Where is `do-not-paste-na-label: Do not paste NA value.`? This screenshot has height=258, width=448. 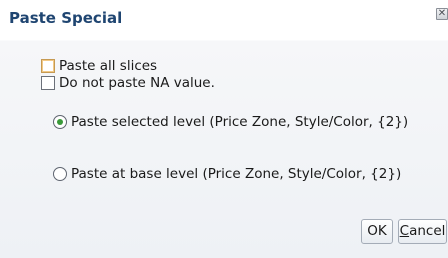 do-not-paste-na-label: Do not paste NA value. is located at coordinates (137, 83).